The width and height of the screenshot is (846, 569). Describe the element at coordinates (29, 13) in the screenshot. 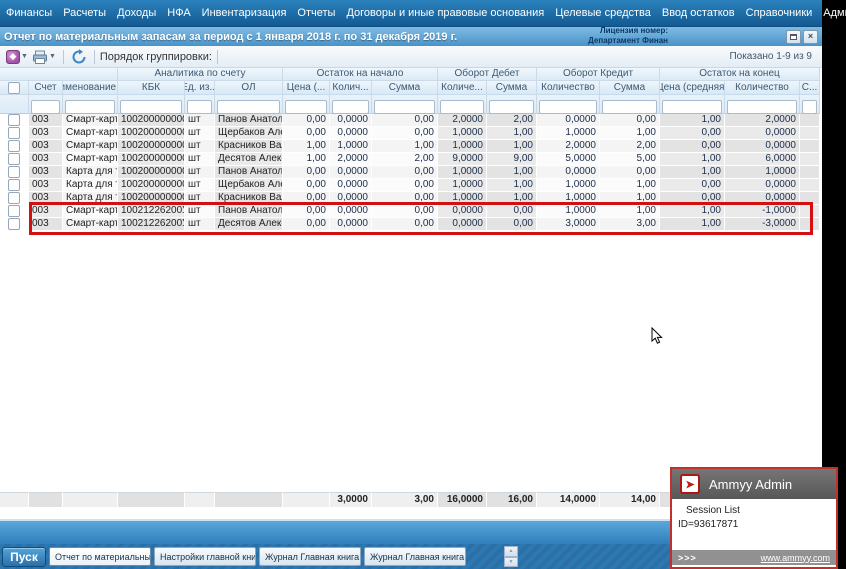

I see `menu-item: Финансы` at that location.